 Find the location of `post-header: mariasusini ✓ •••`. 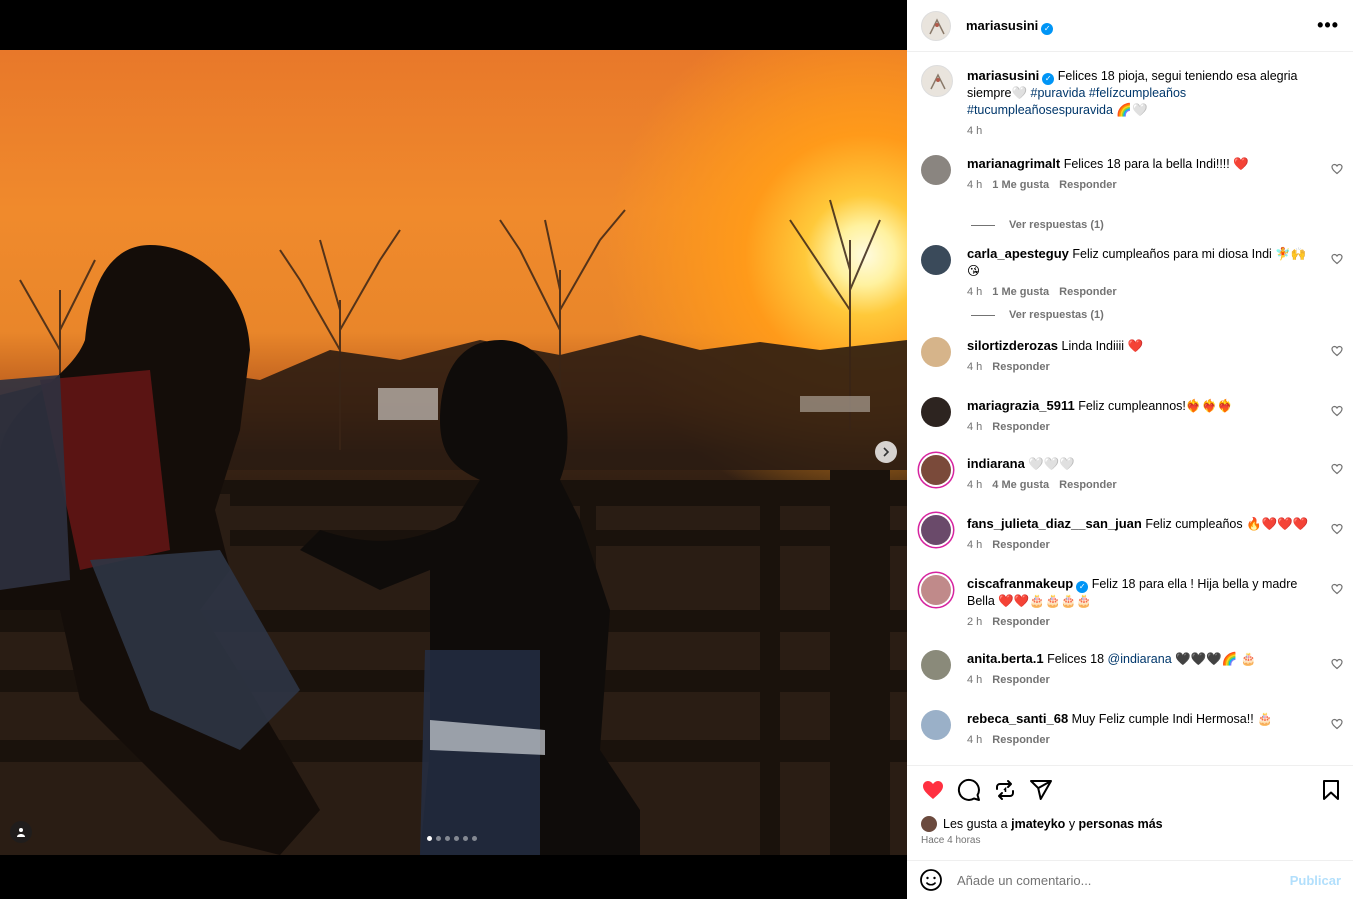

post-header: mariasusini ✓ ••• is located at coordinates (1130, 26).